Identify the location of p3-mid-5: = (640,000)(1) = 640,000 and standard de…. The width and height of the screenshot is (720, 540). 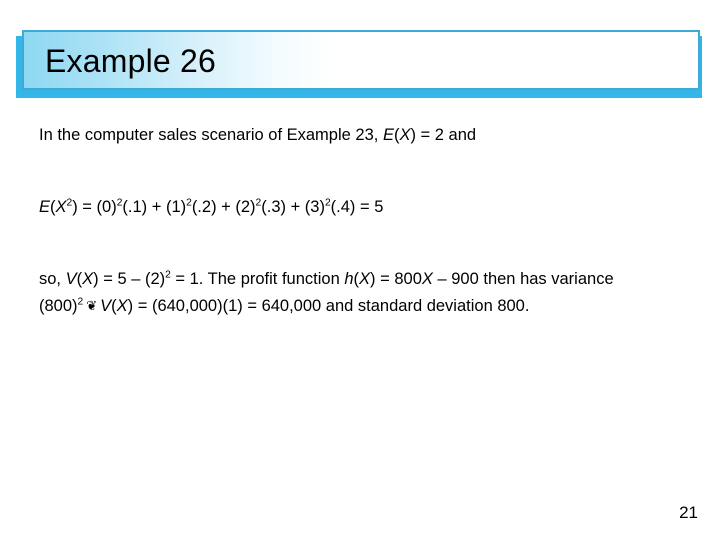
(331, 306).